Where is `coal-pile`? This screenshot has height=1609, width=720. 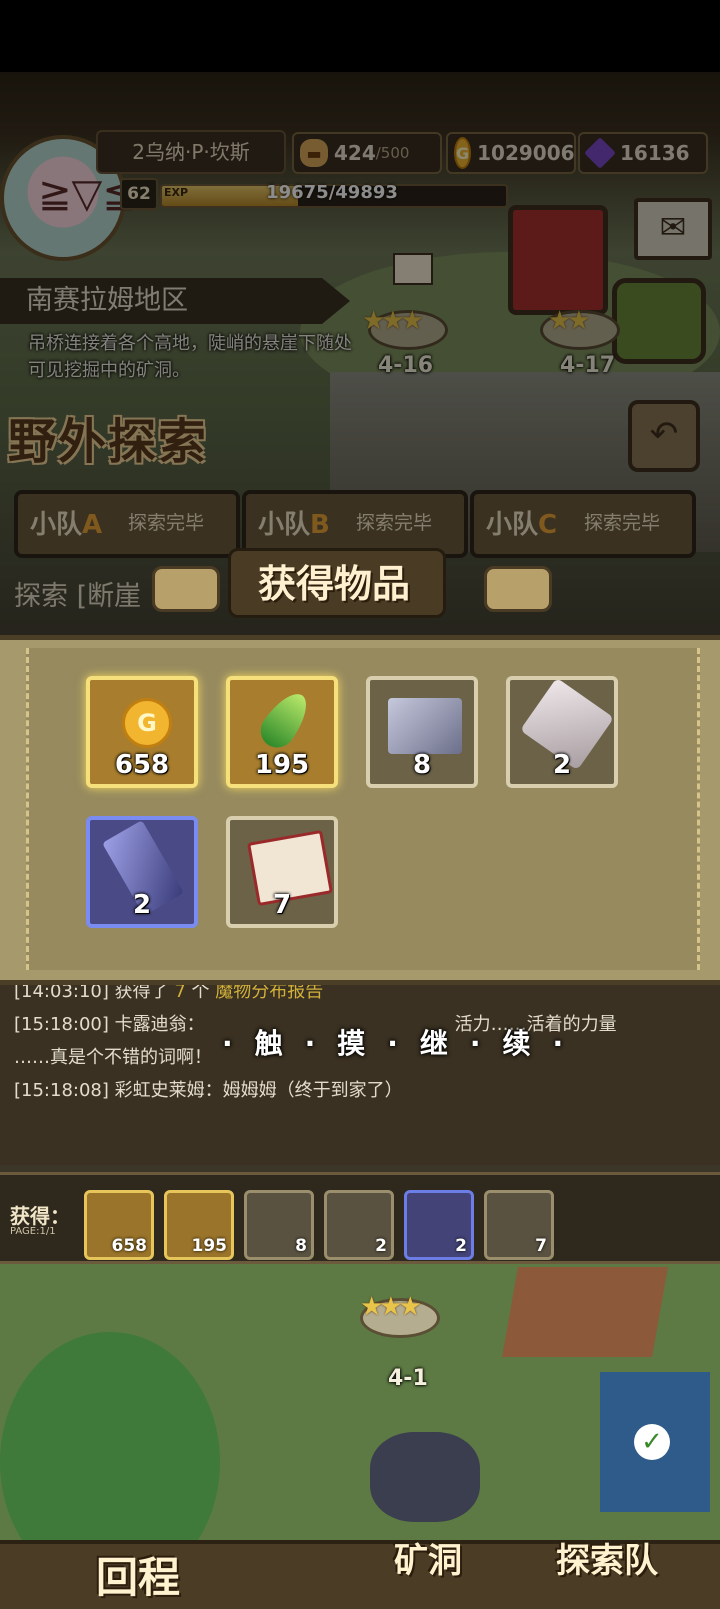 coal-pile is located at coordinates (425, 1477).